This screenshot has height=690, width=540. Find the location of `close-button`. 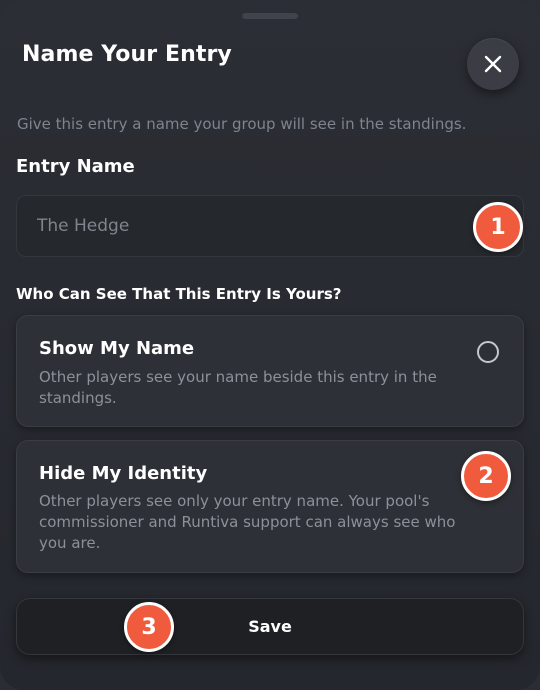

close-button is located at coordinates (493, 64).